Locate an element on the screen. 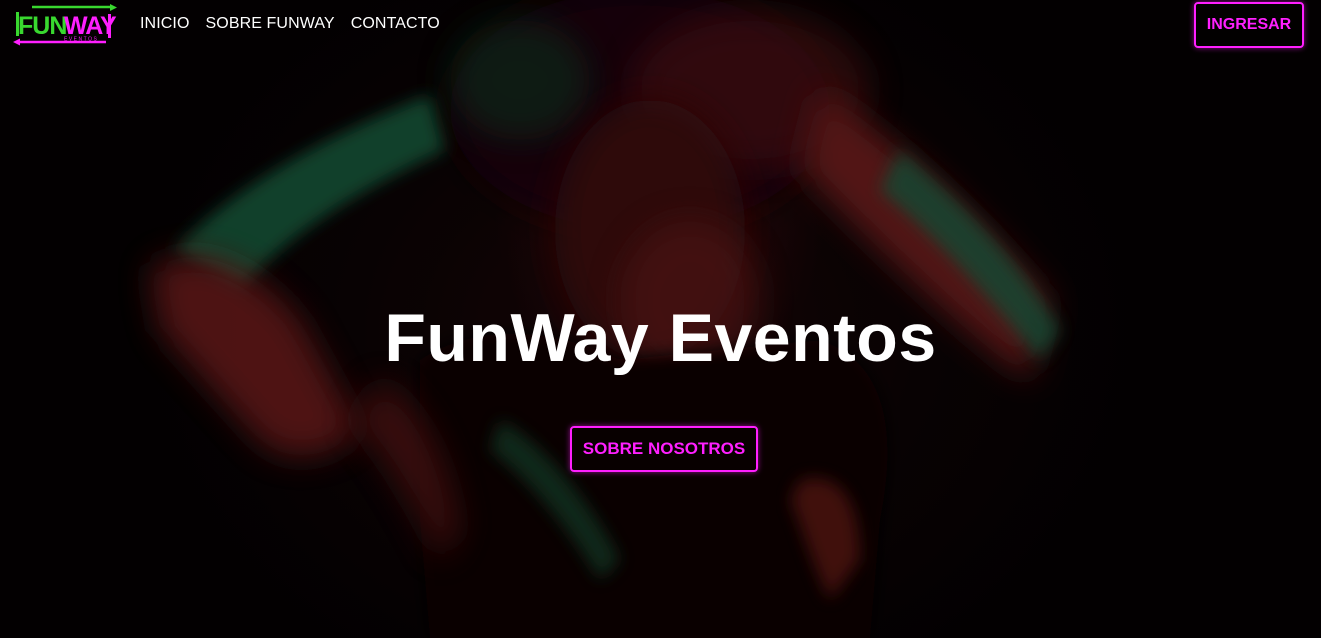 This screenshot has width=1321, height=638. funway-logo: FUN WAY EVENTOS is located at coordinates (65, 25).